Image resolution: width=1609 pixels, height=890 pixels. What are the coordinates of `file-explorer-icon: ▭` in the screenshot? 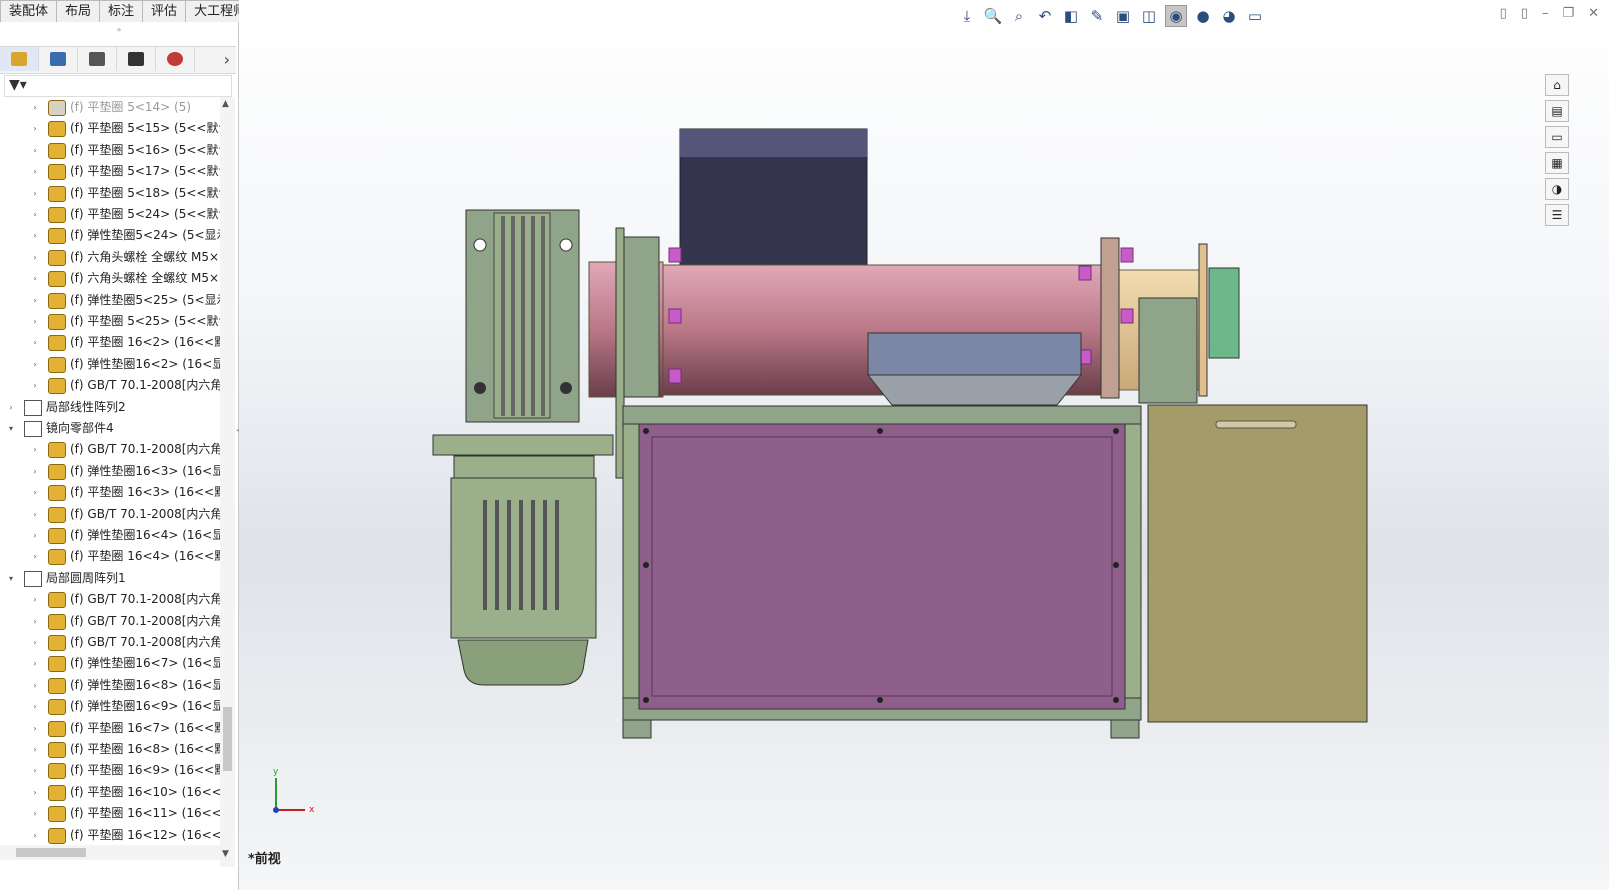 It's located at (1557, 137).